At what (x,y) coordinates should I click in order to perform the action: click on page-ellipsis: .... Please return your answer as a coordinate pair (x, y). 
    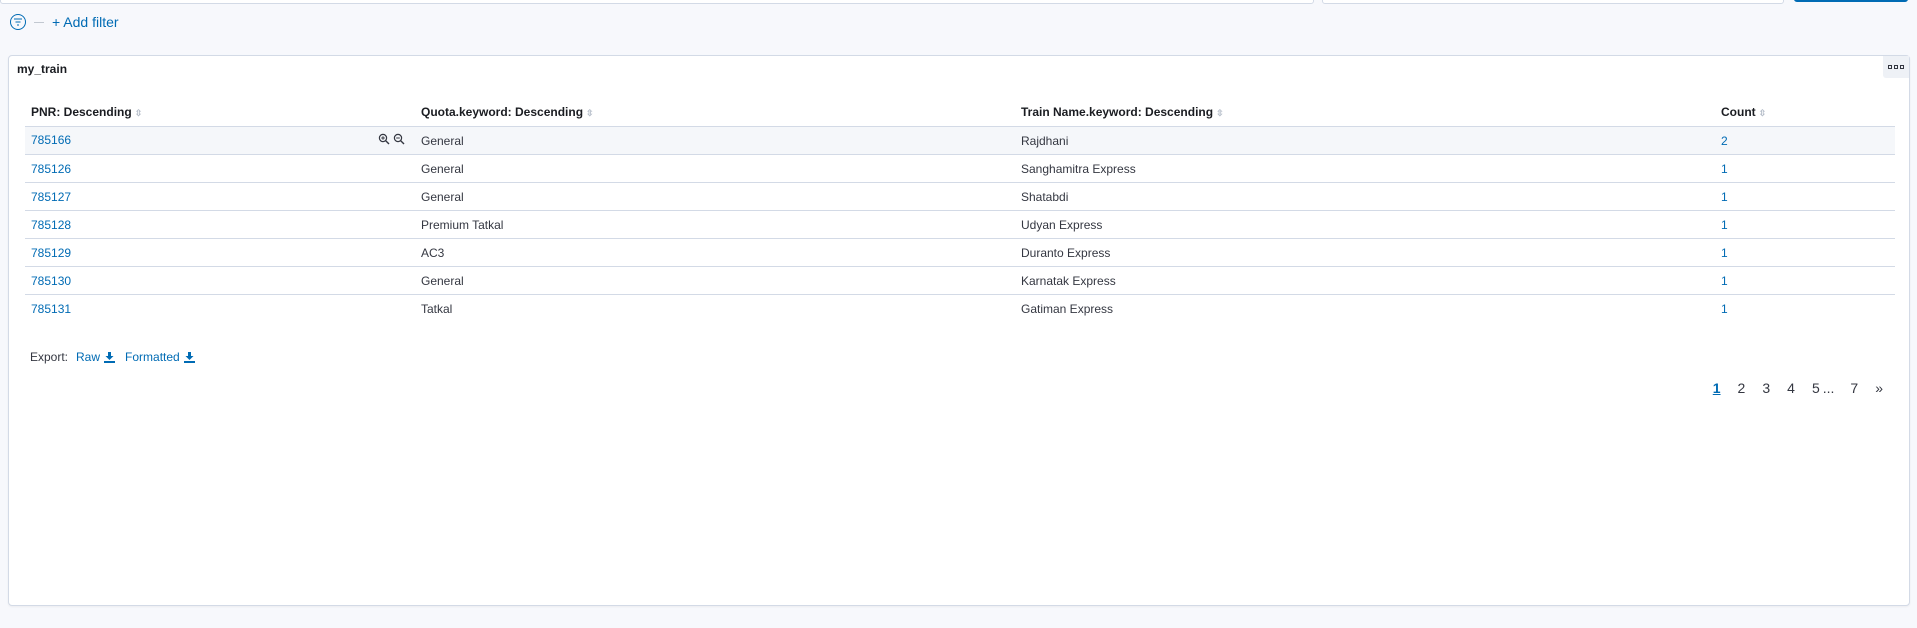
    Looking at the image, I should click on (1828, 388).